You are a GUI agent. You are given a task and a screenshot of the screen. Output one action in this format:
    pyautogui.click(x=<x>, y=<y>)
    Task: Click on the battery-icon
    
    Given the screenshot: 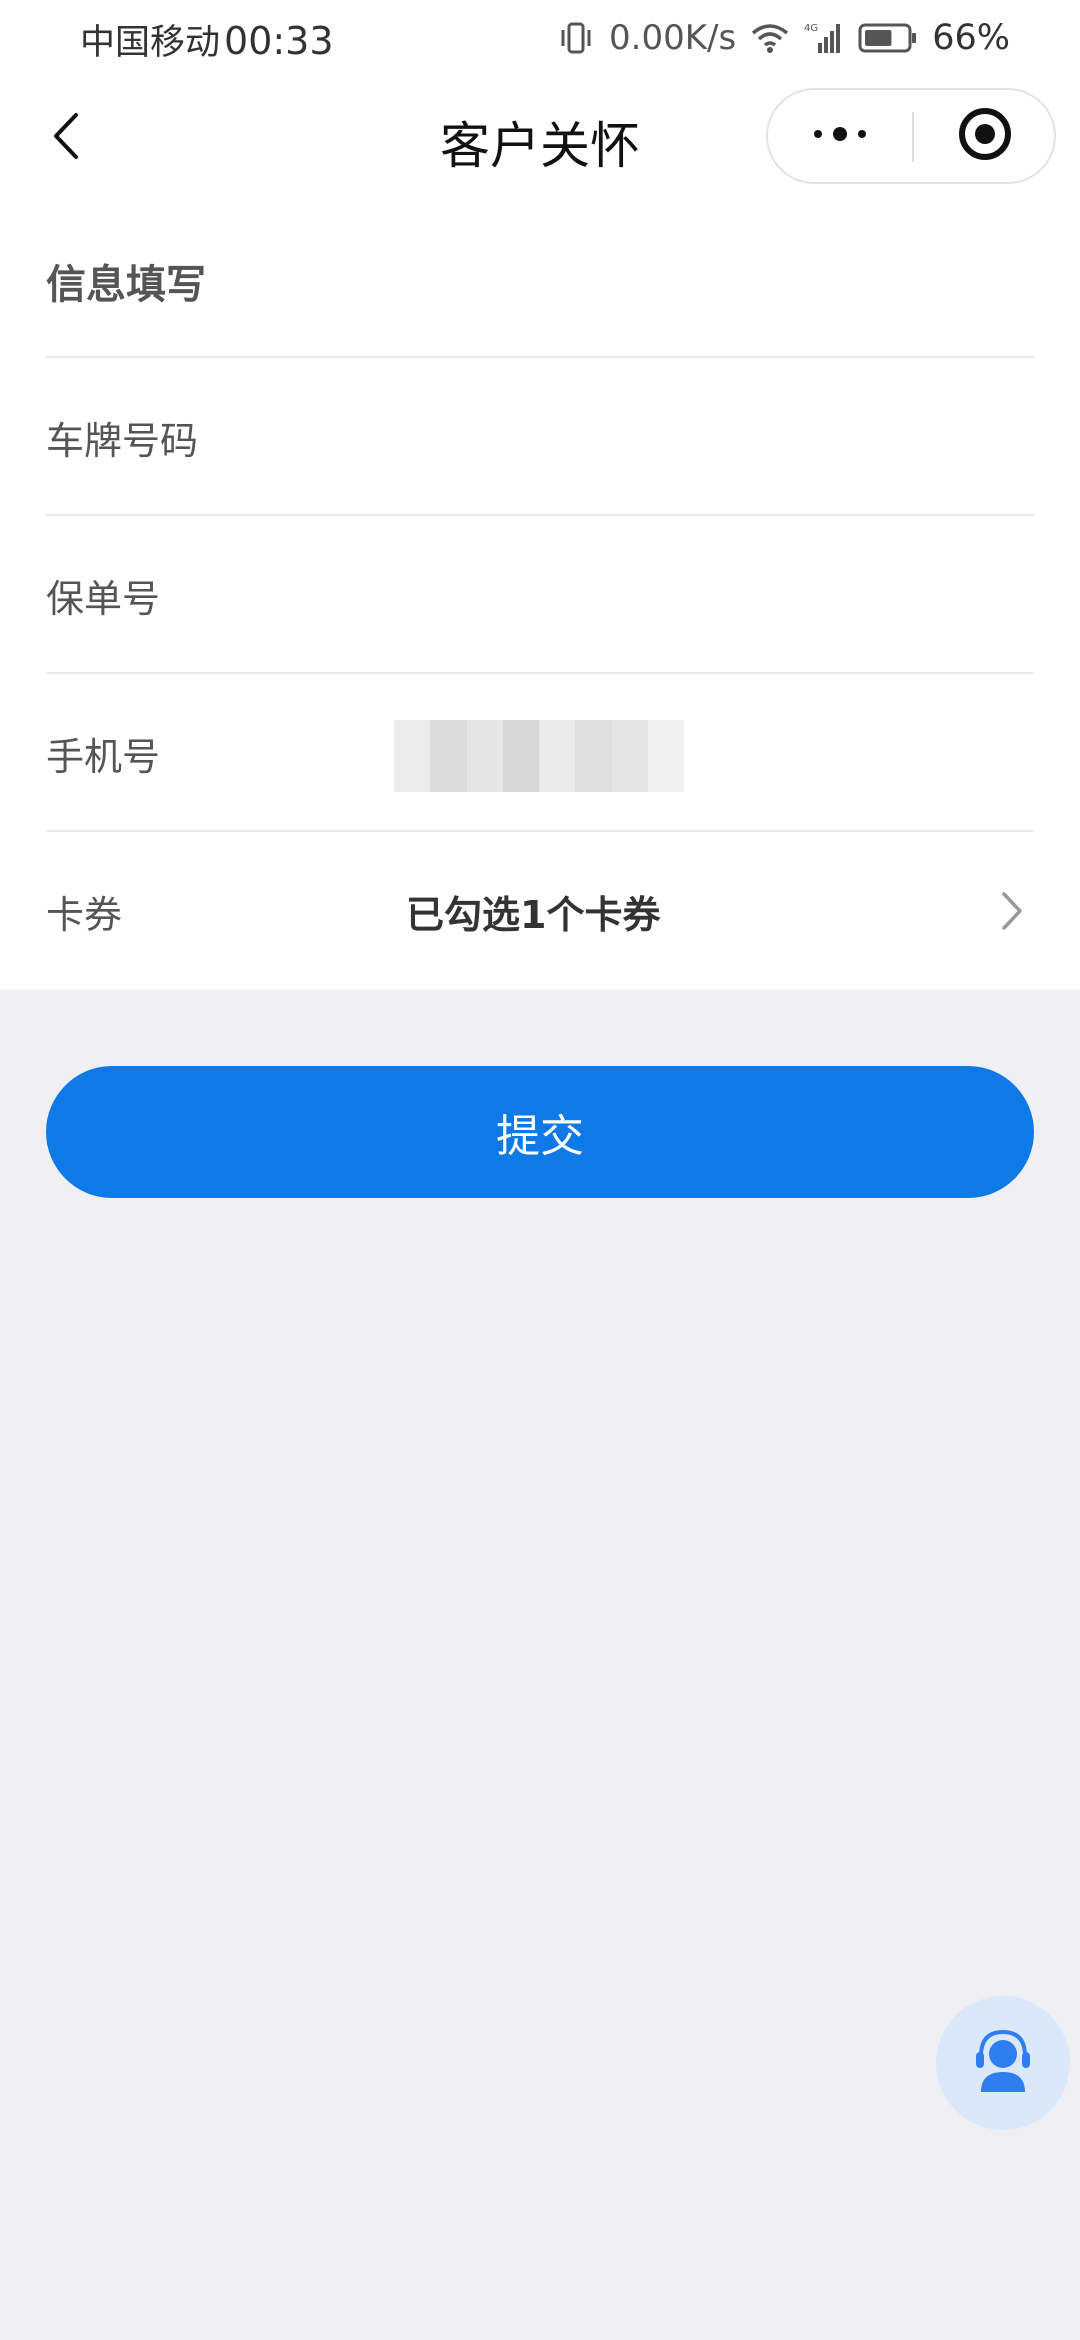 What is the action you would take?
    pyautogui.click(x=888, y=38)
    